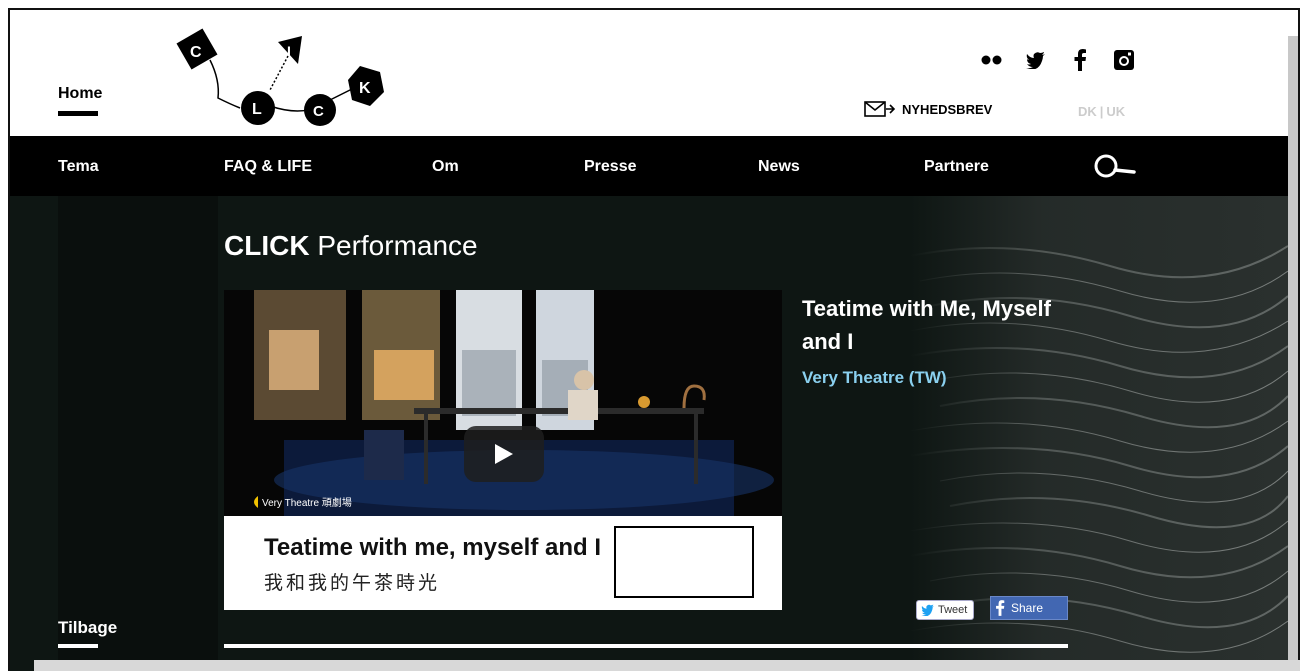 The height and width of the screenshot is (671, 1308). I want to click on back-underline, so click(78, 646).